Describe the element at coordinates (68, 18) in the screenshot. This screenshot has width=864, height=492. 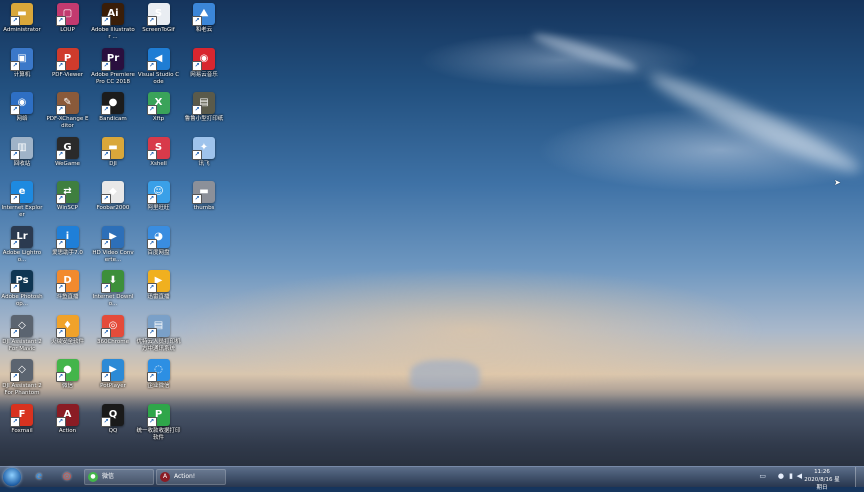
I see `desktop-icon: ▢ ↗ LOUP` at that location.